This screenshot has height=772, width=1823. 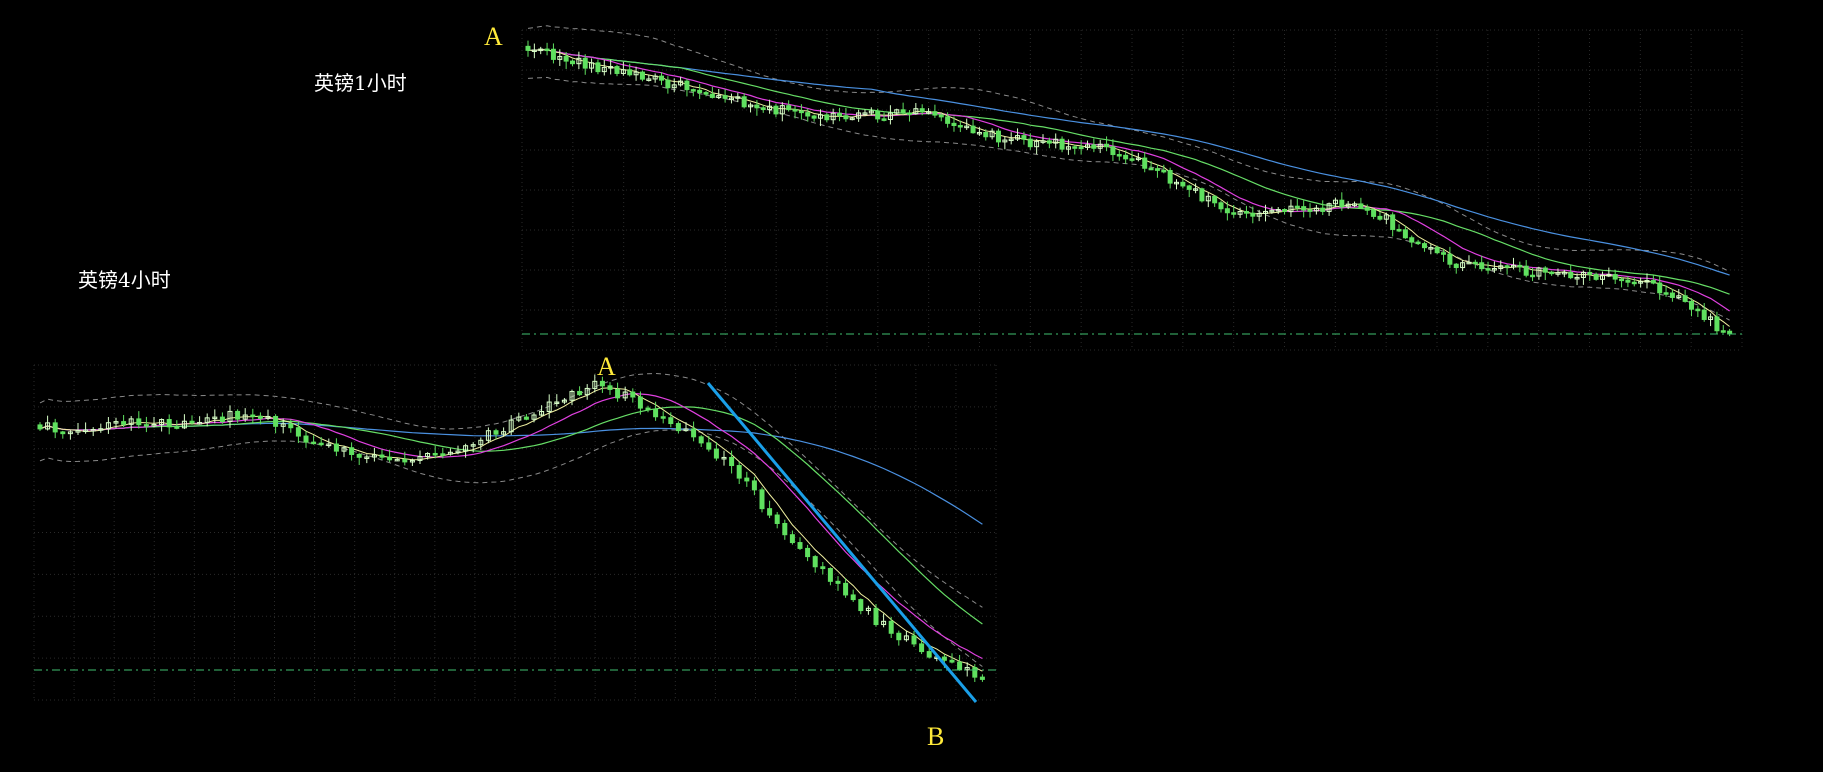 I want to click on chart-title-1h: 英镑1小时, so click(x=360, y=83).